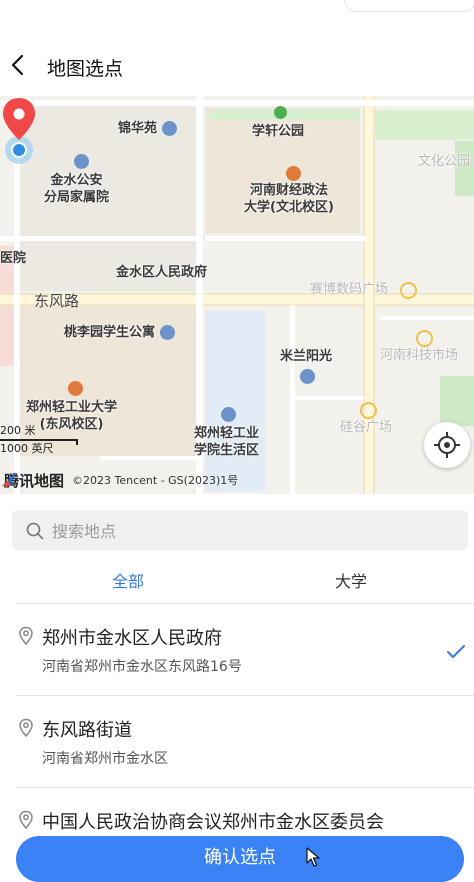 Image resolution: width=474 pixels, height=882 pixels. Describe the element at coordinates (132, 638) in the screenshot. I see `result-name: 郑州市金水区人民政府` at that location.